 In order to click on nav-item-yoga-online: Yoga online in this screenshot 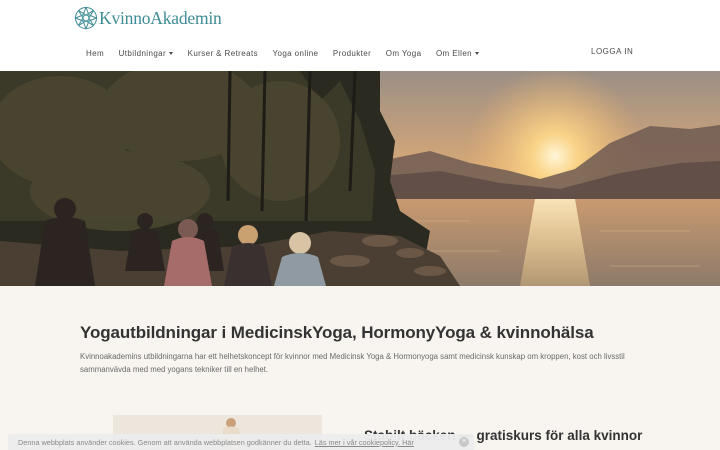, I will do `click(295, 53)`.